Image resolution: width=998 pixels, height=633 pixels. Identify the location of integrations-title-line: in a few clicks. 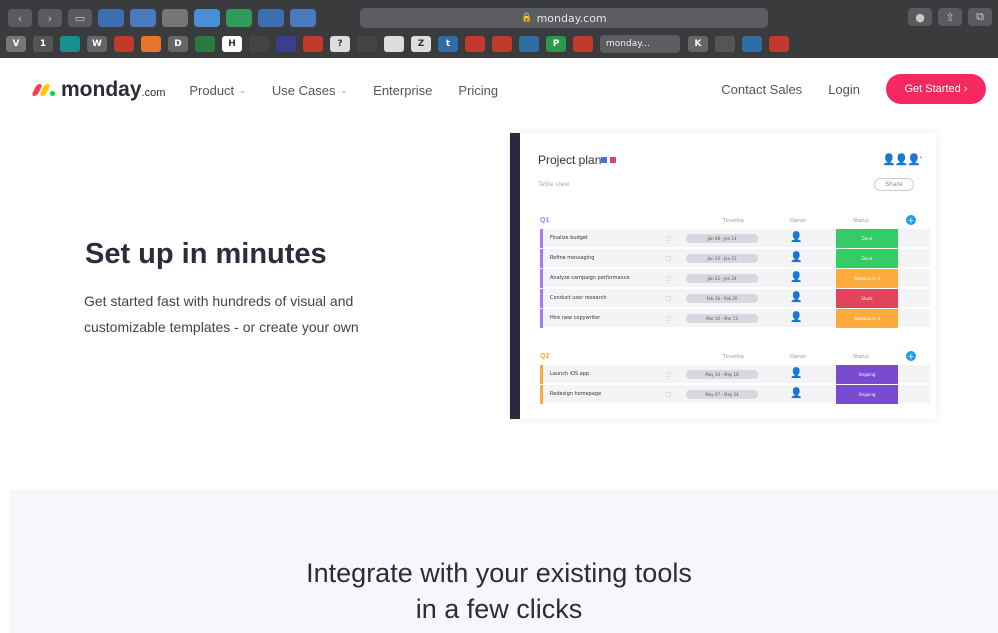
(499, 609).